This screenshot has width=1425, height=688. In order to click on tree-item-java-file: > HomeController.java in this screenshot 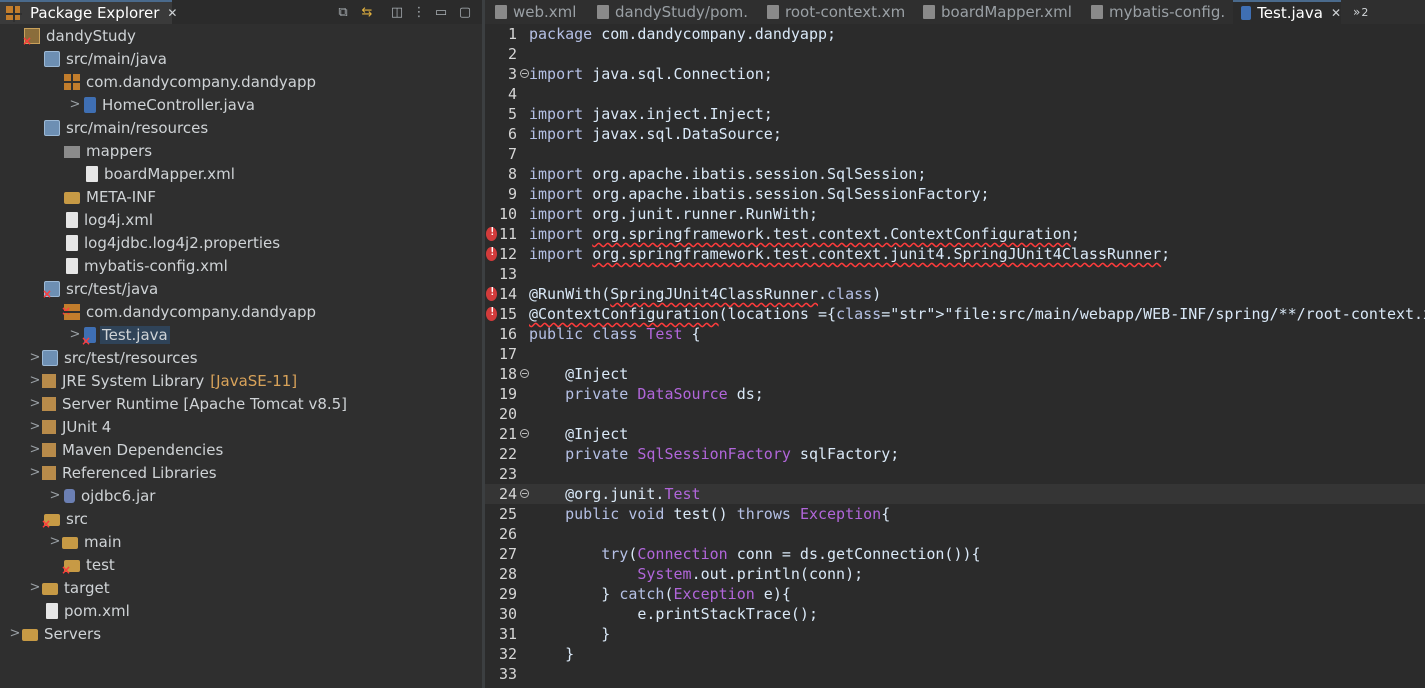, I will do `click(241, 104)`.